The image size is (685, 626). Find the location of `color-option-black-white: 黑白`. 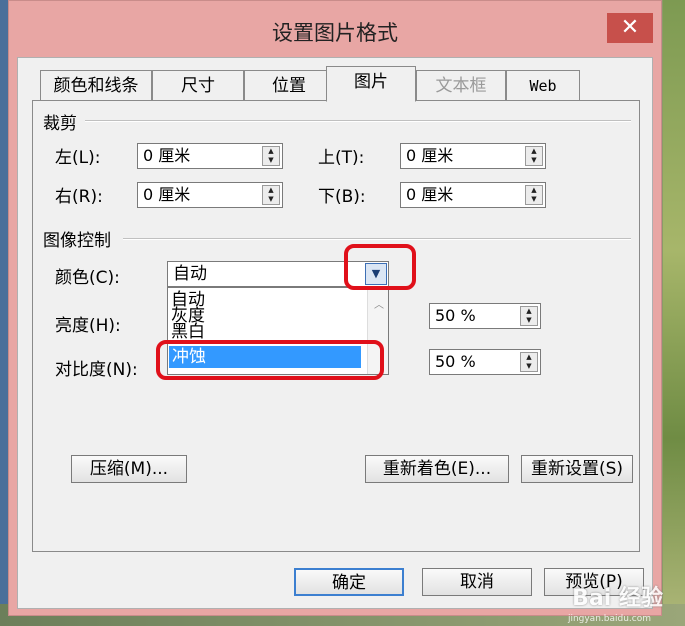

color-option-black-white: 黑白 is located at coordinates (188, 332).